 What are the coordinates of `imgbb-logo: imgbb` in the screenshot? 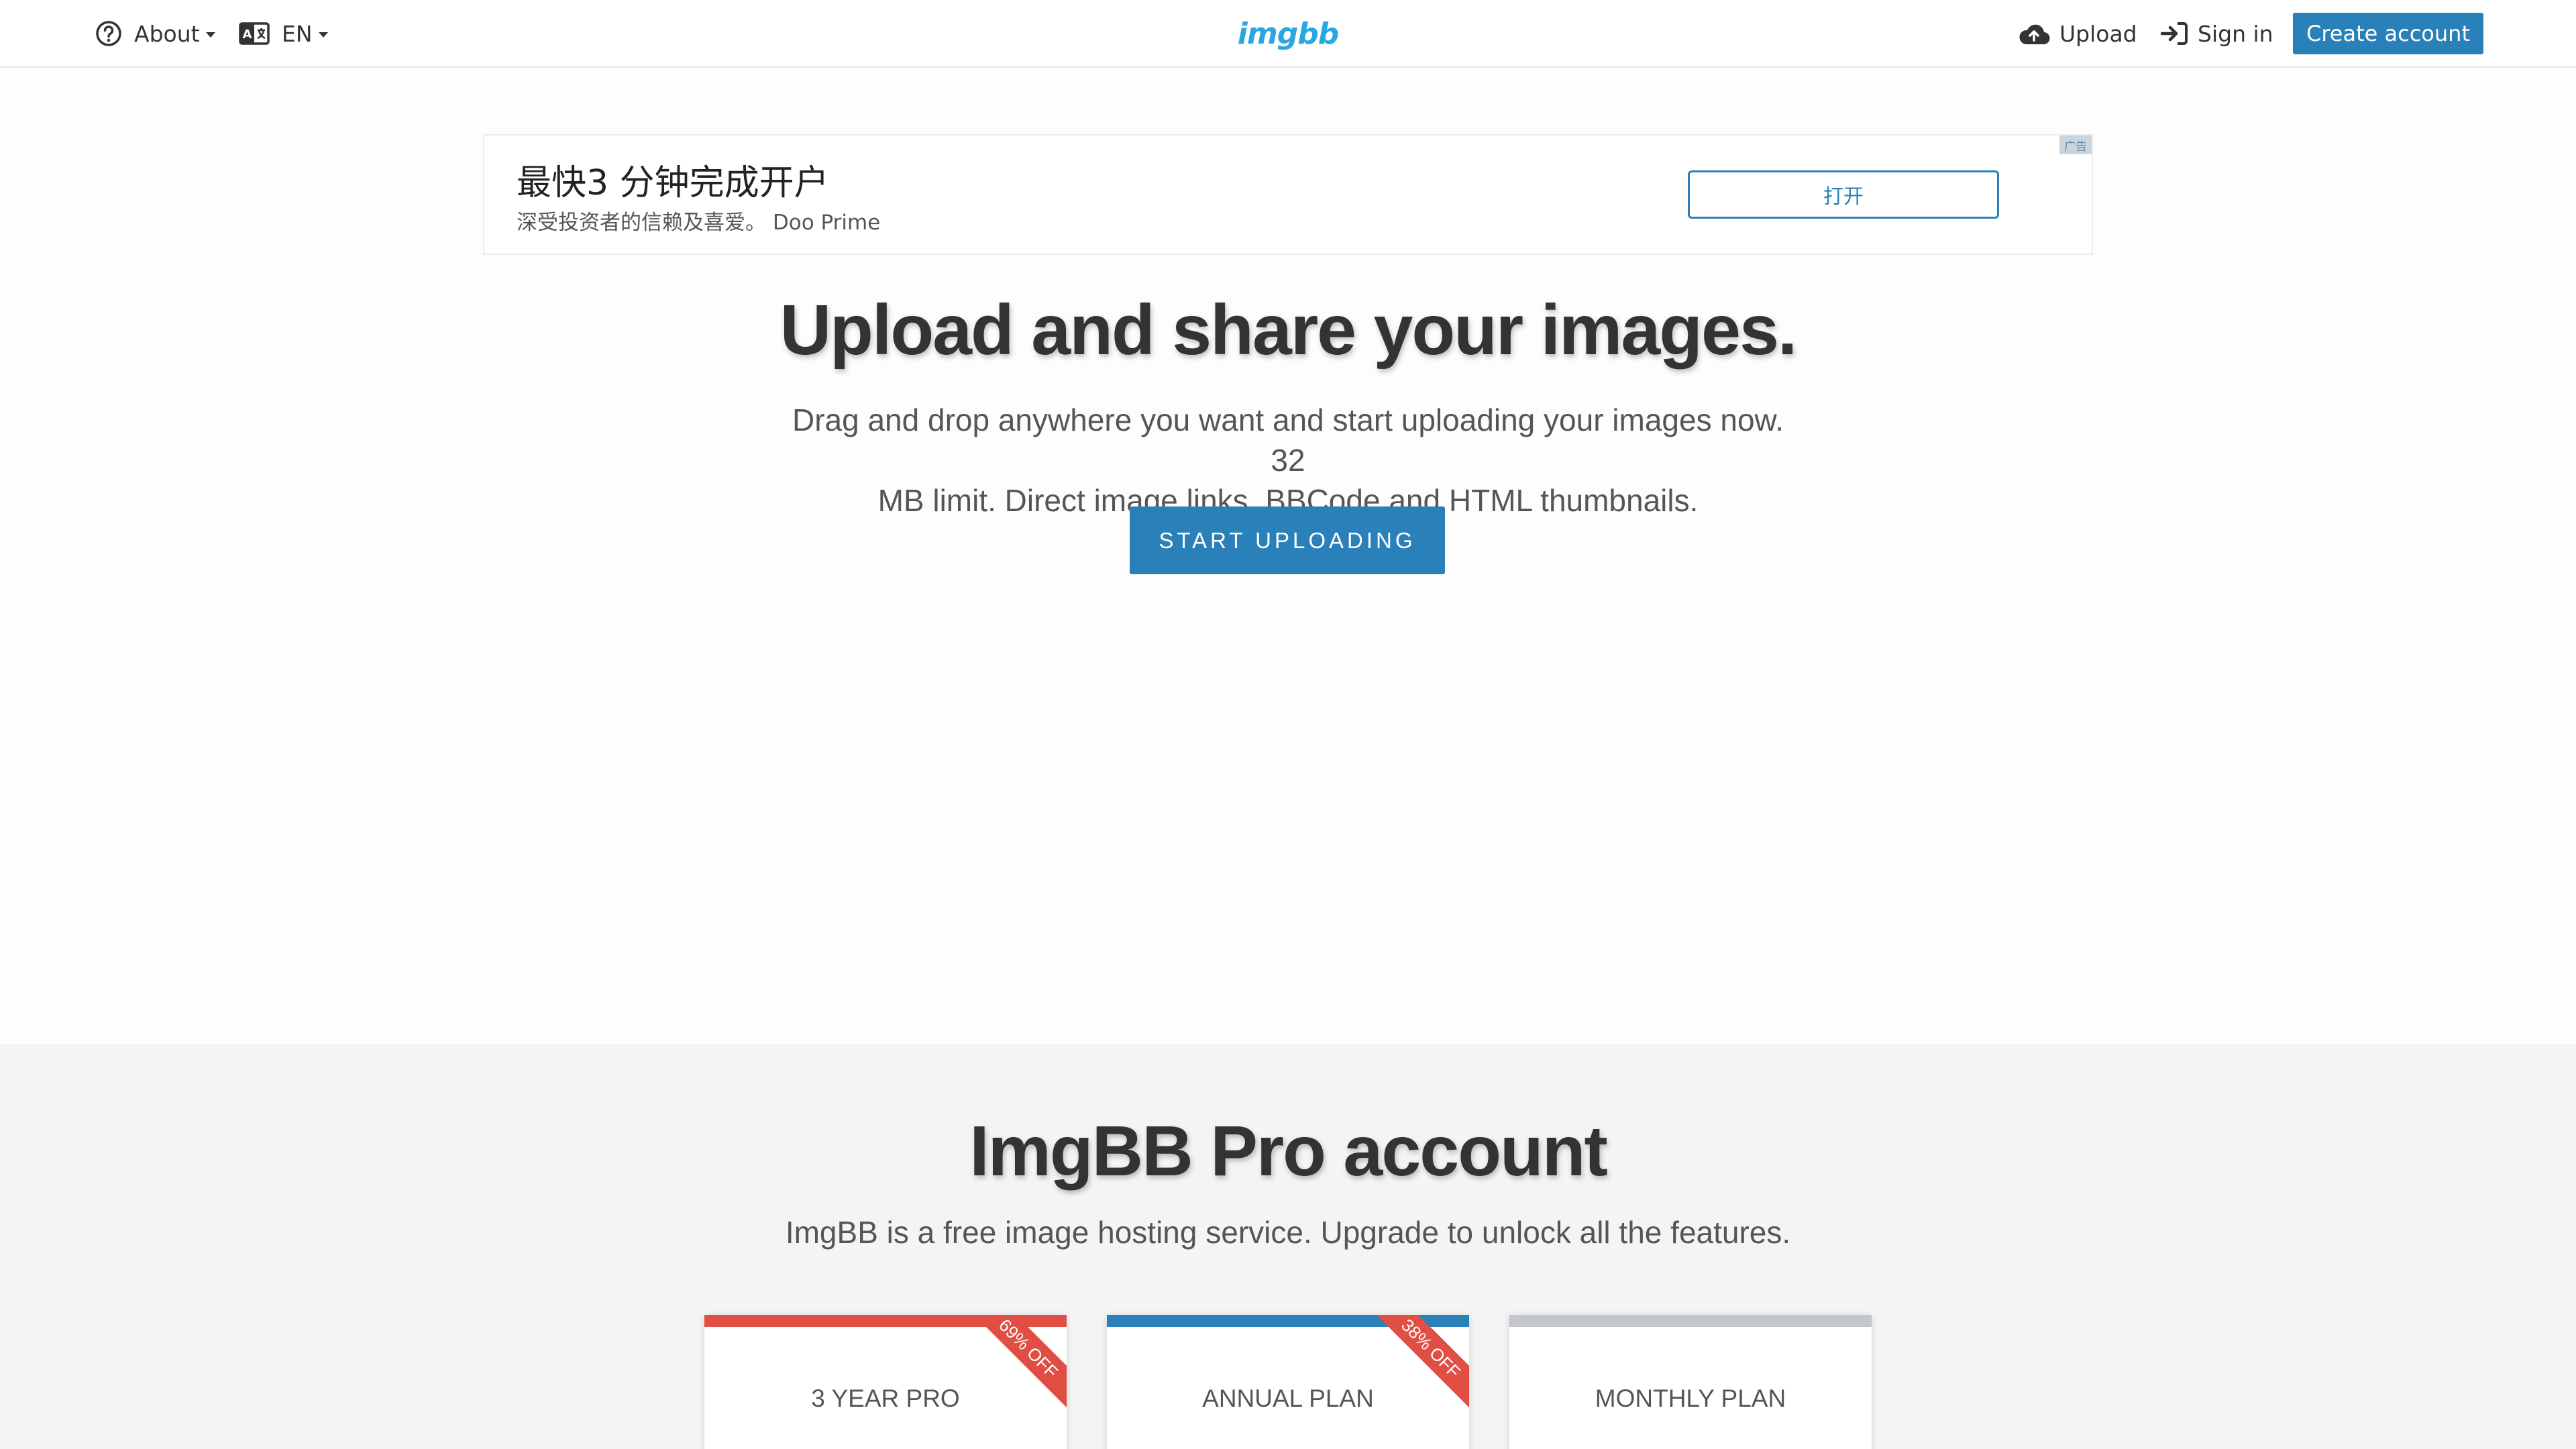 It's located at (1288, 33).